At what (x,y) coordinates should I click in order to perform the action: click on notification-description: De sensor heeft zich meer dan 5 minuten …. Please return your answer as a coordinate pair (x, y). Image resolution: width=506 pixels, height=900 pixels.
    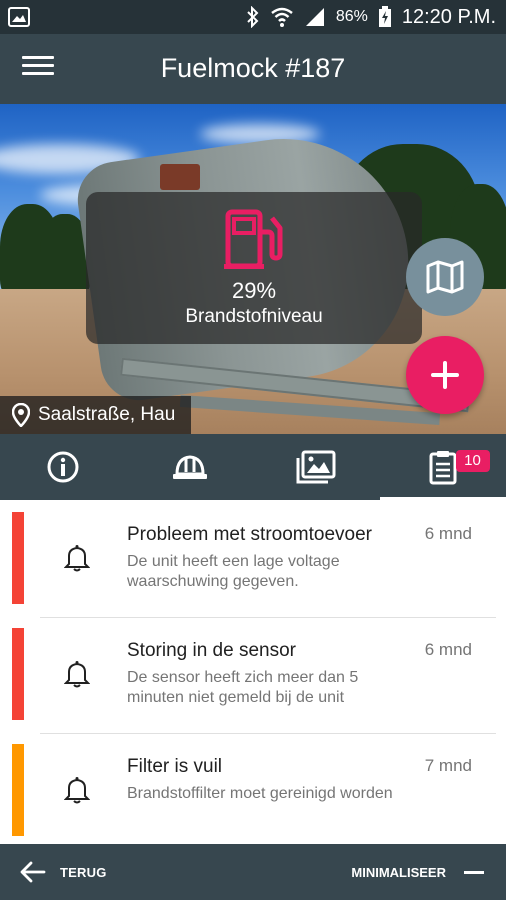
    Looking at the image, I should click on (243, 687).